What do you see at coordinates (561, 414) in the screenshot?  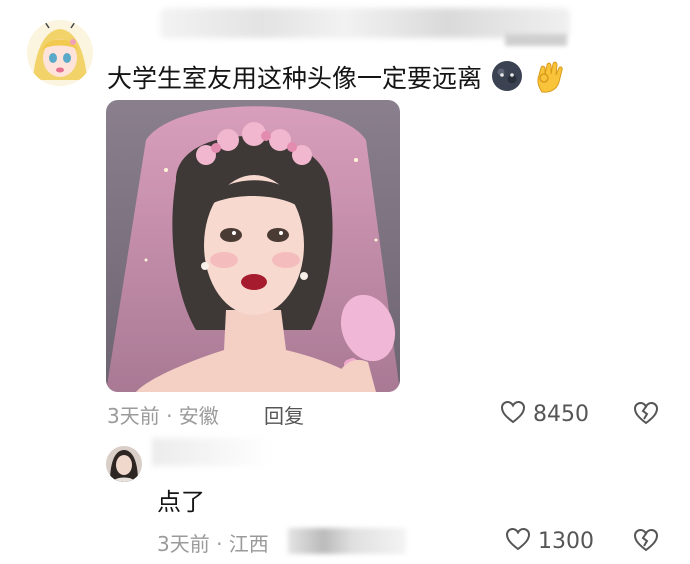 I see `like-count: 8450` at bounding box center [561, 414].